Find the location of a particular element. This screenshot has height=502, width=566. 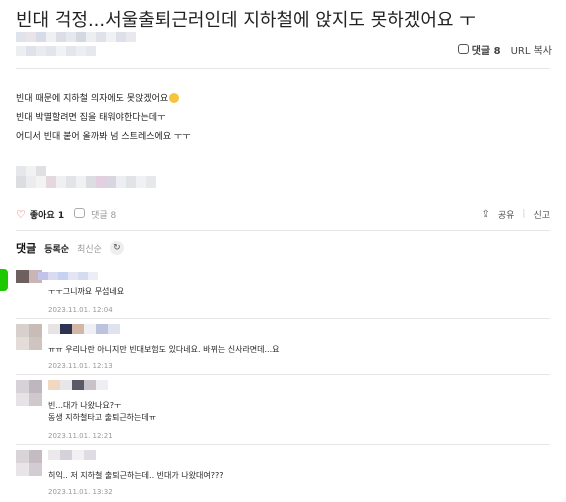

post-meta-actions: 댓글 8 URL 복사 is located at coordinates (504, 49).